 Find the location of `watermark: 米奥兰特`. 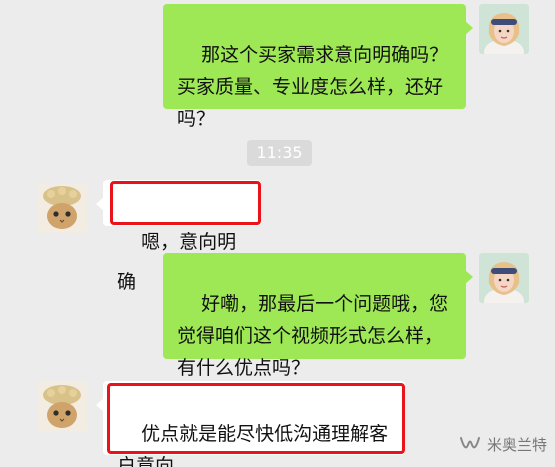

watermark: 米奥兰特 is located at coordinates (503, 444).